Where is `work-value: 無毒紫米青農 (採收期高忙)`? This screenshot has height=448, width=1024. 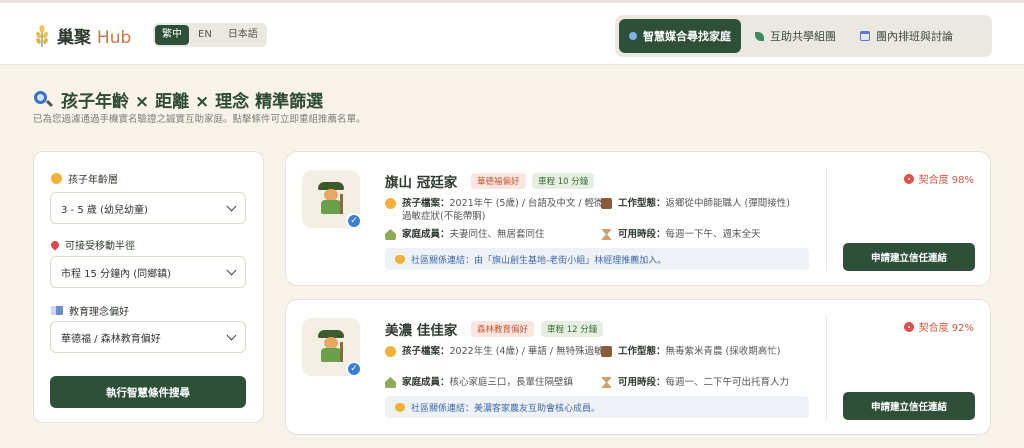
work-value: 無毒紫米青農 (採收期高忙) is located at coordinates (723, 351).